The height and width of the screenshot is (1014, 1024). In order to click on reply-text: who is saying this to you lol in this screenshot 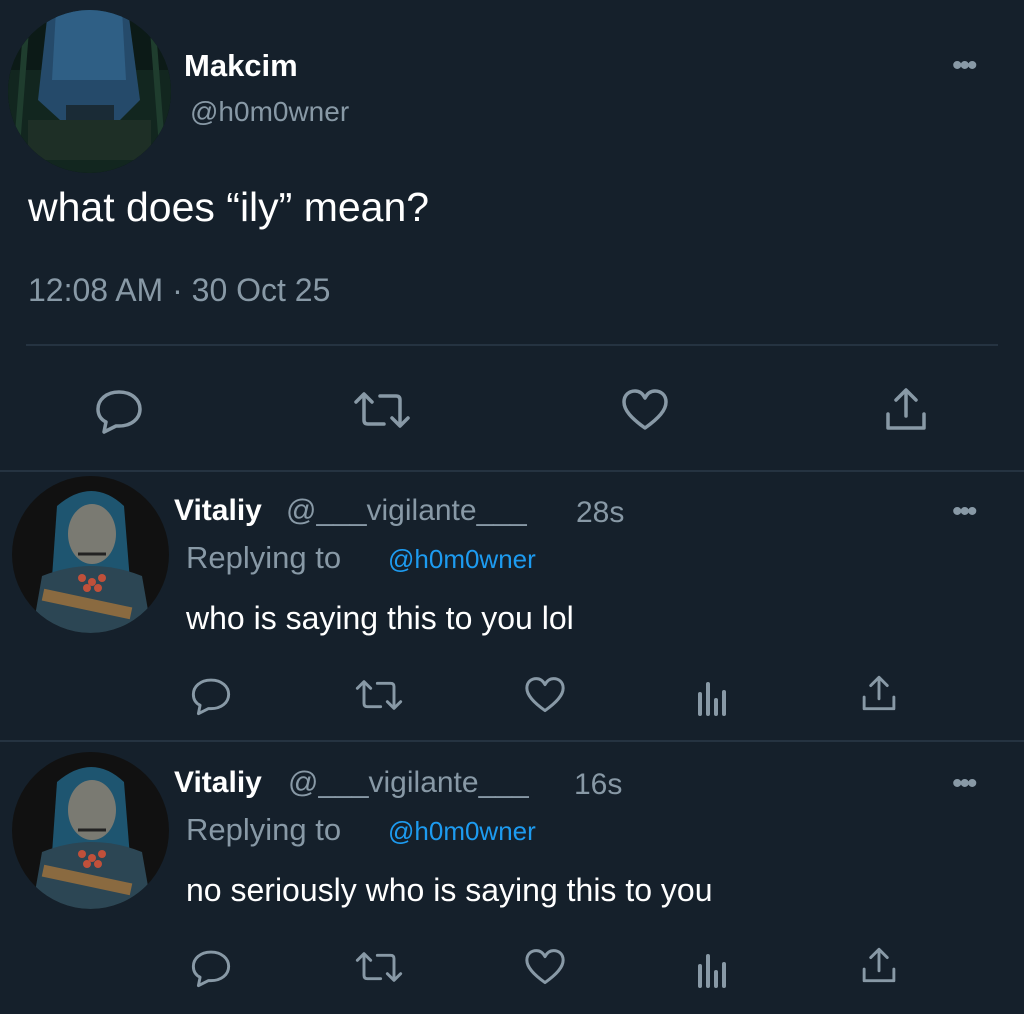, I will do `click(380, 618)`.